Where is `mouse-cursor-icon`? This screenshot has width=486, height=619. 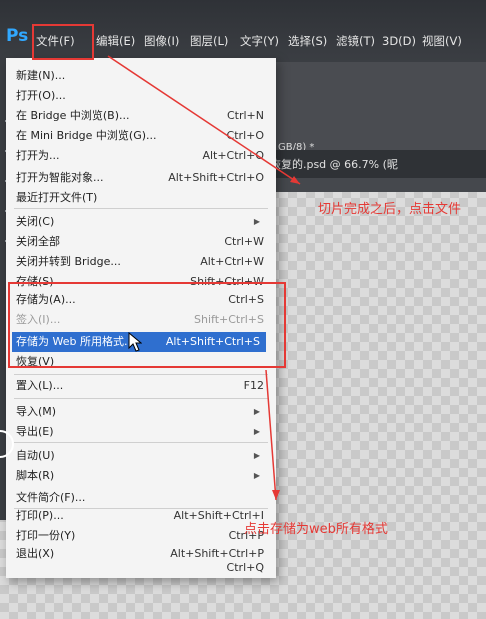 mouse-cursor-icon is located at coordinates (135, 342).